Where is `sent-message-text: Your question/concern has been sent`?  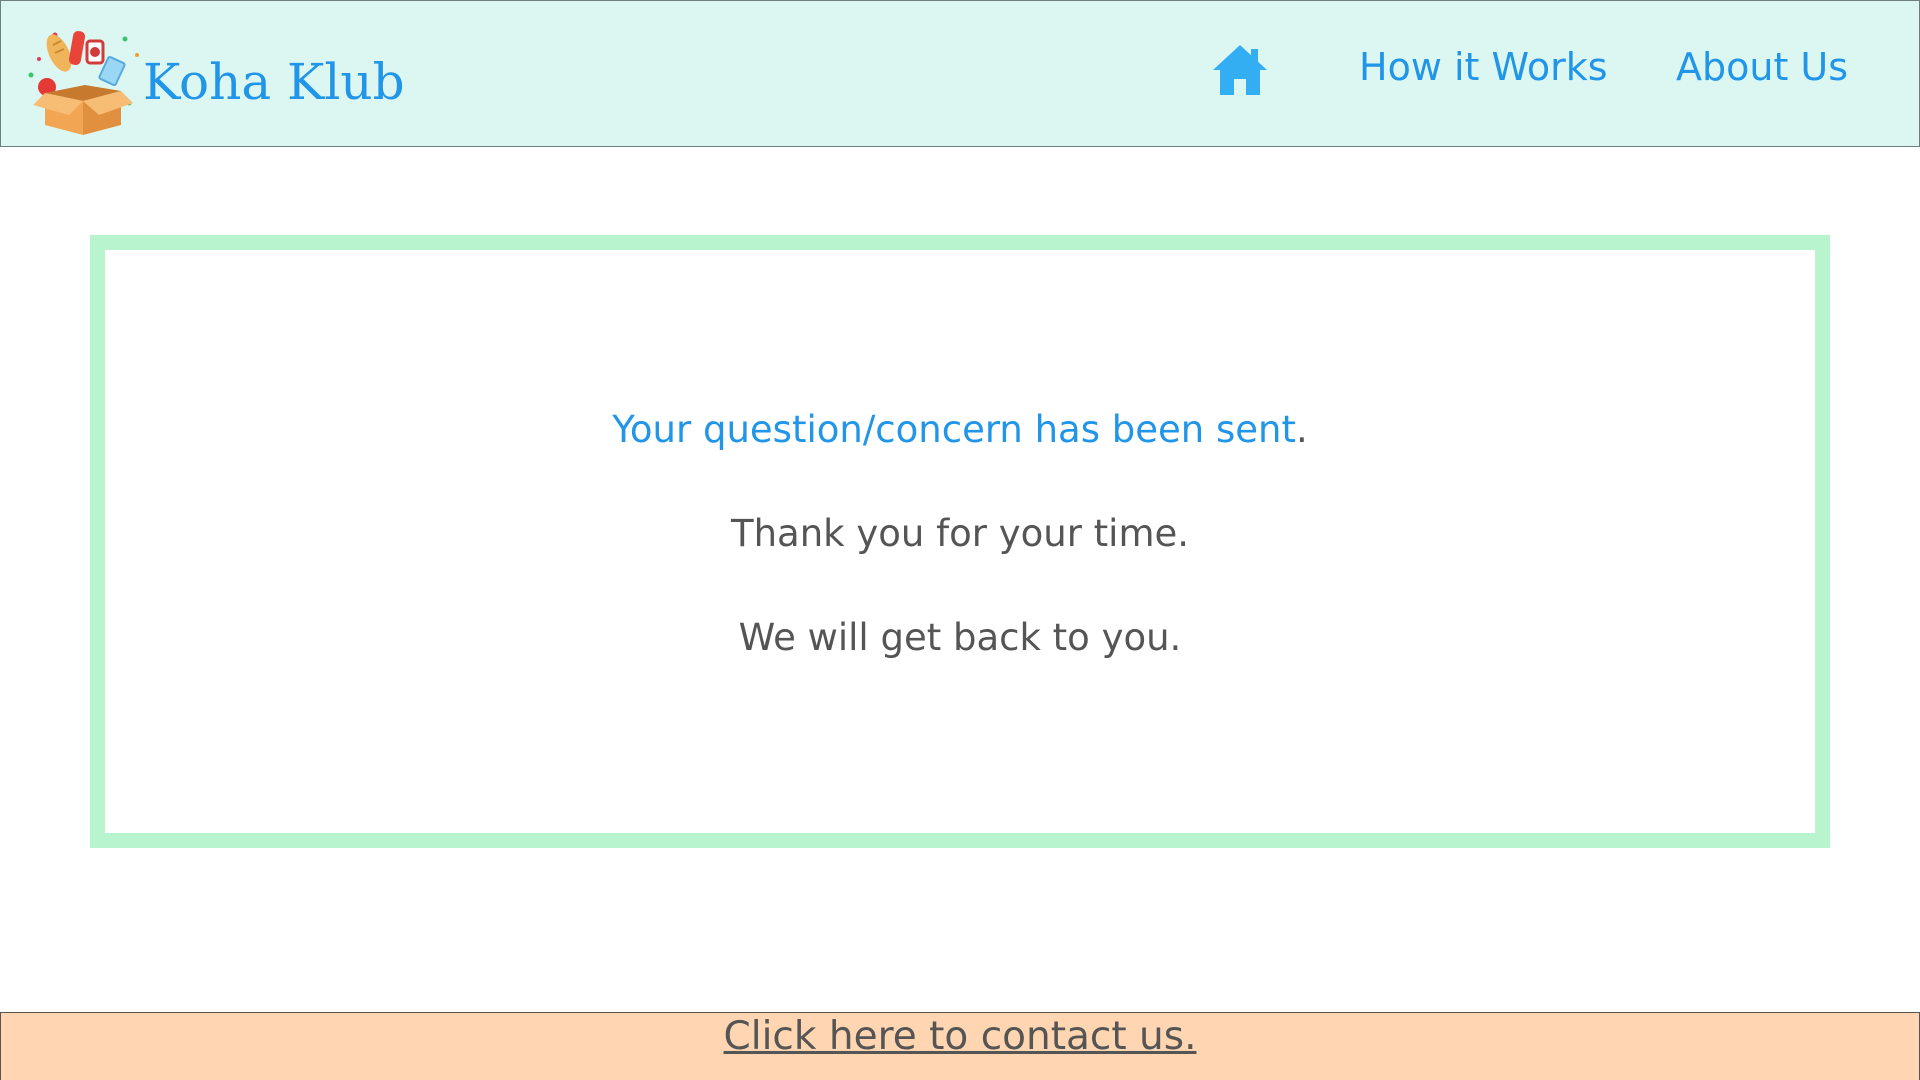 sent-message-text: Your question/concern has been sent is located at coordinates (954, 429).